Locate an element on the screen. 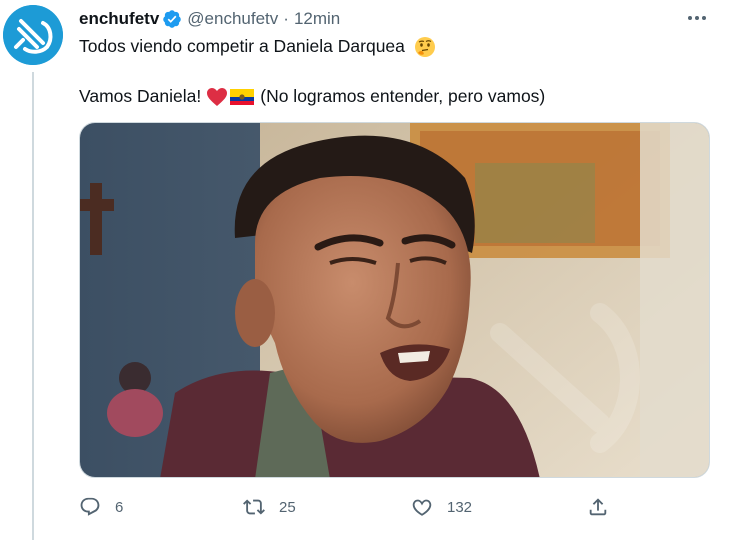 This screenshot has width=733, height=540. enchufetv-logo-icon is located at coordinates (33, 35).